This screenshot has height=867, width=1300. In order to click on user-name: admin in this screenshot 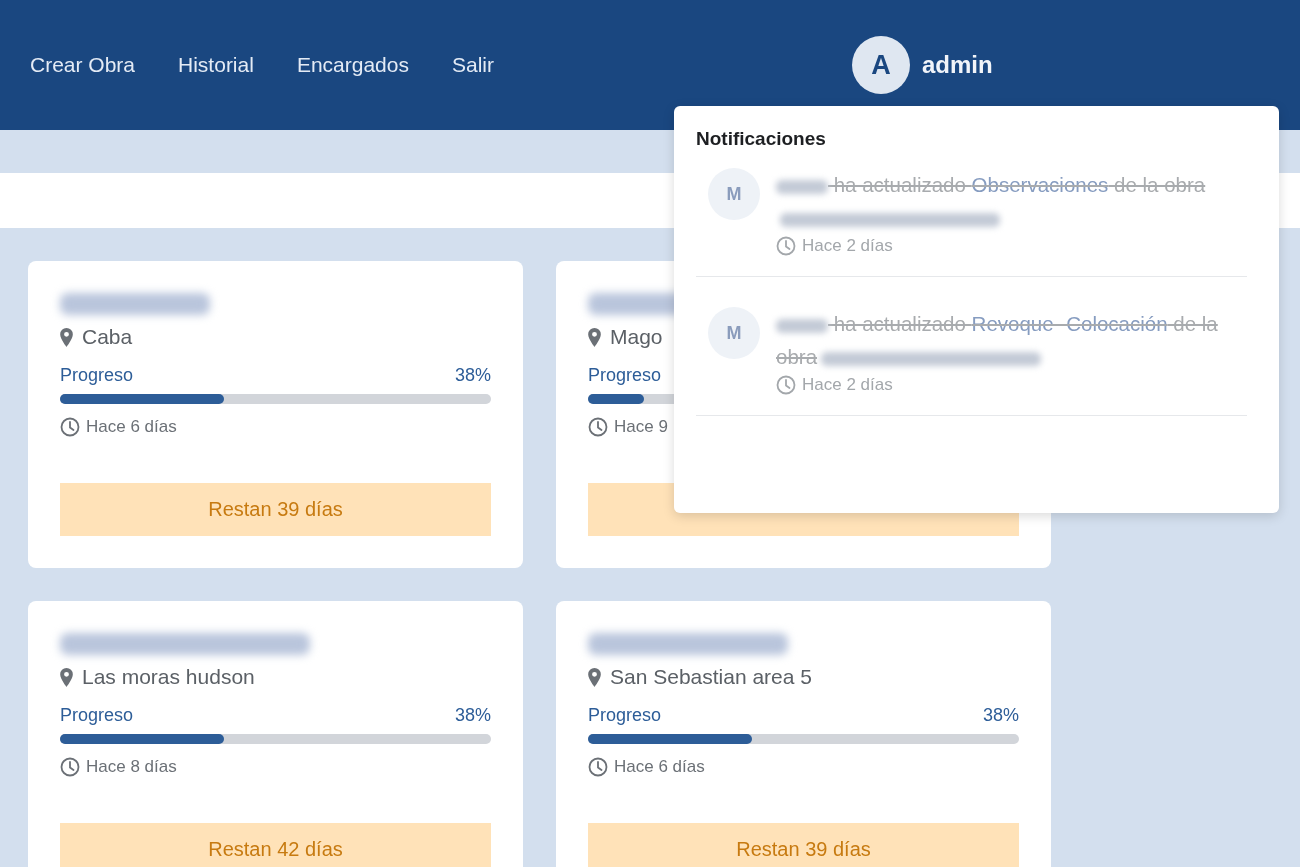, I will do `click(957, 65)`.